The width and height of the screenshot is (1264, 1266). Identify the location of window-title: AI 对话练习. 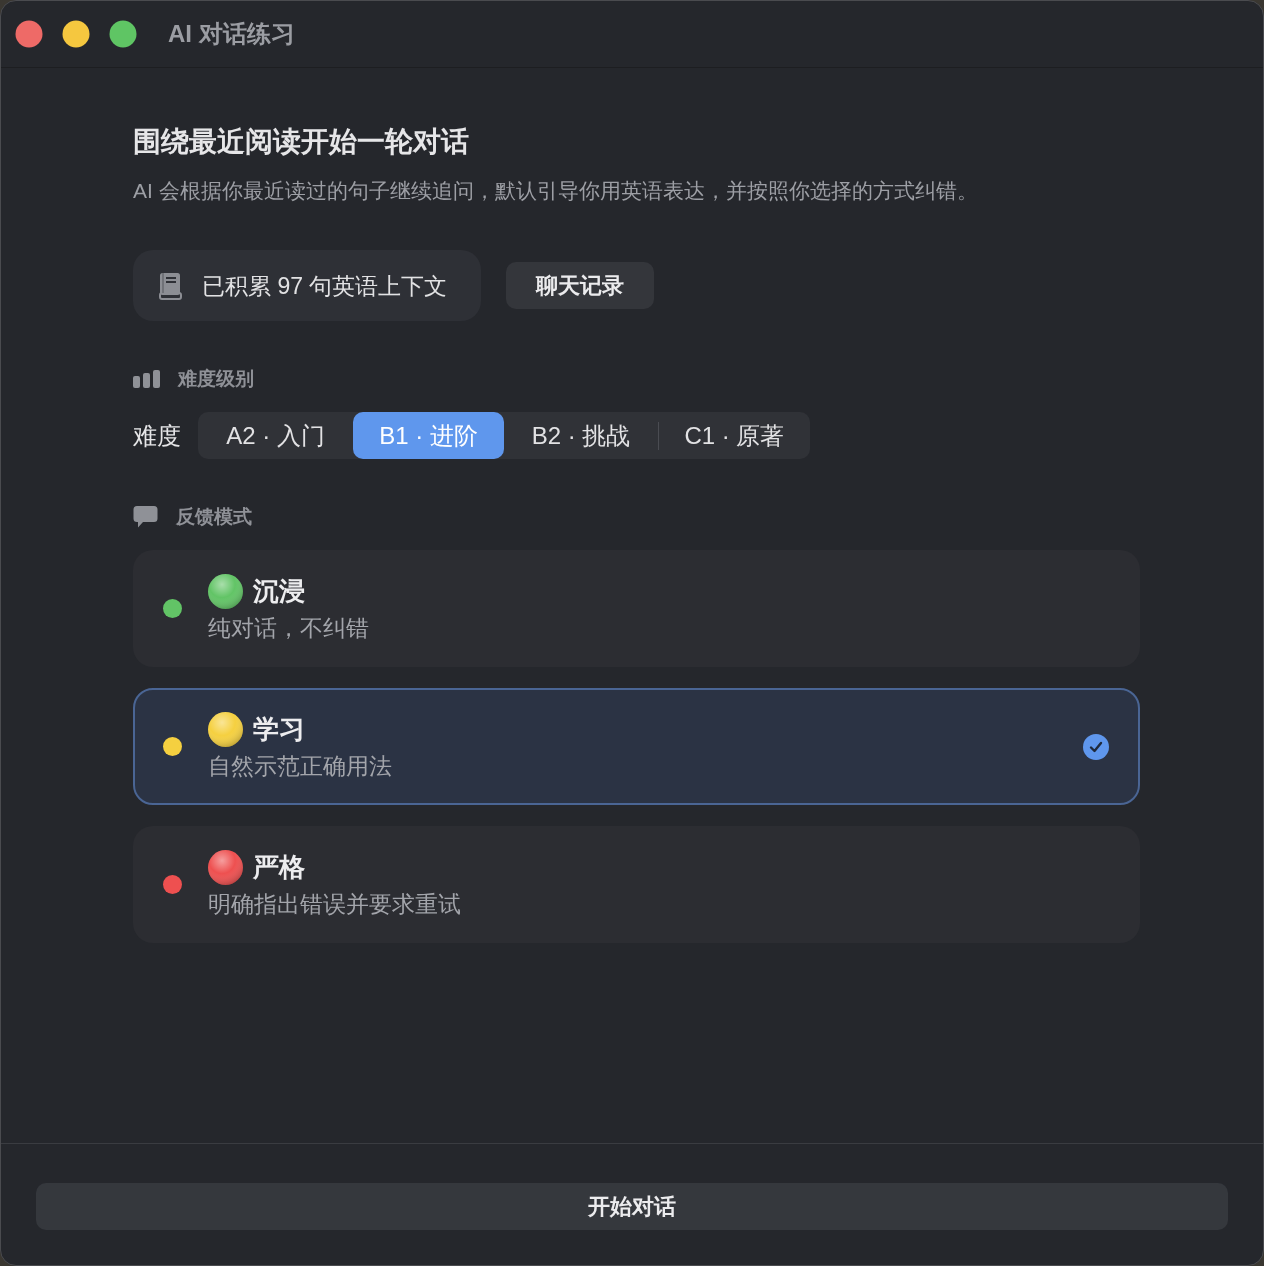
(231, 34).